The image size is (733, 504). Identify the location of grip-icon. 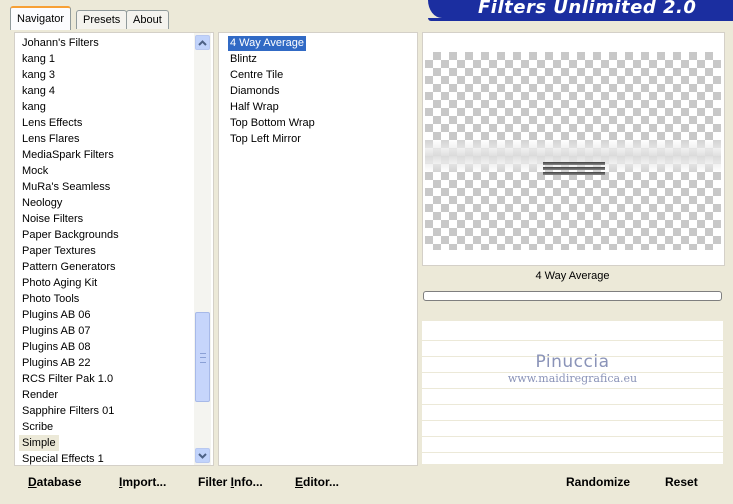
(203, 358).